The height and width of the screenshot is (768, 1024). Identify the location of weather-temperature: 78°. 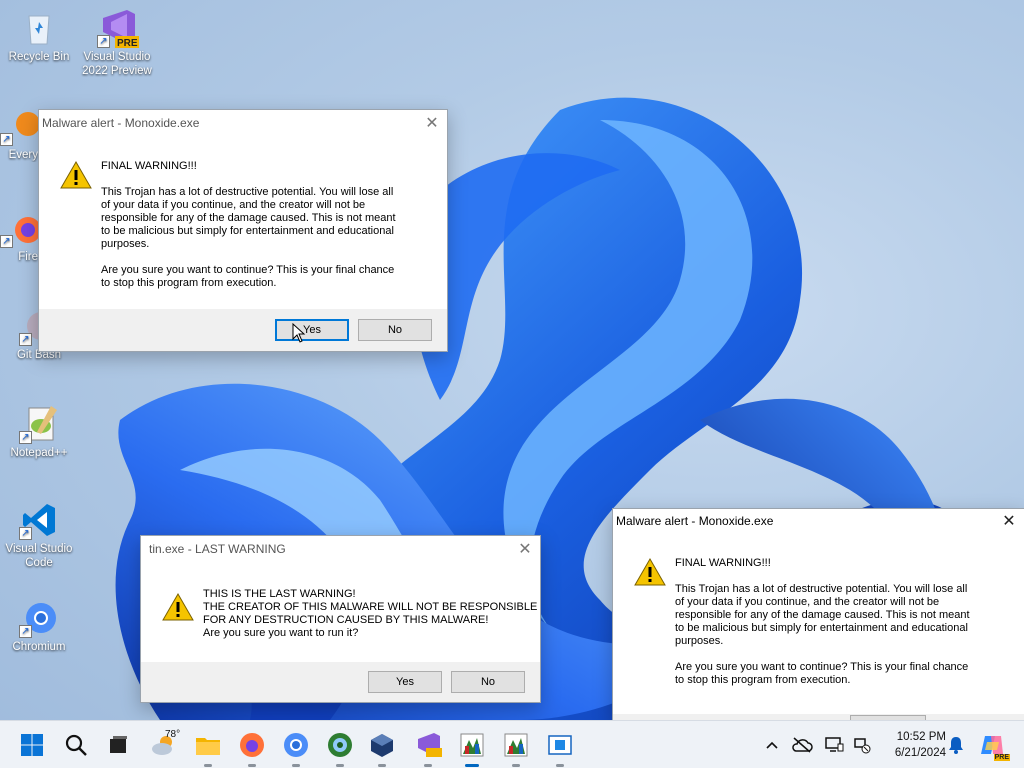
(173, 734).